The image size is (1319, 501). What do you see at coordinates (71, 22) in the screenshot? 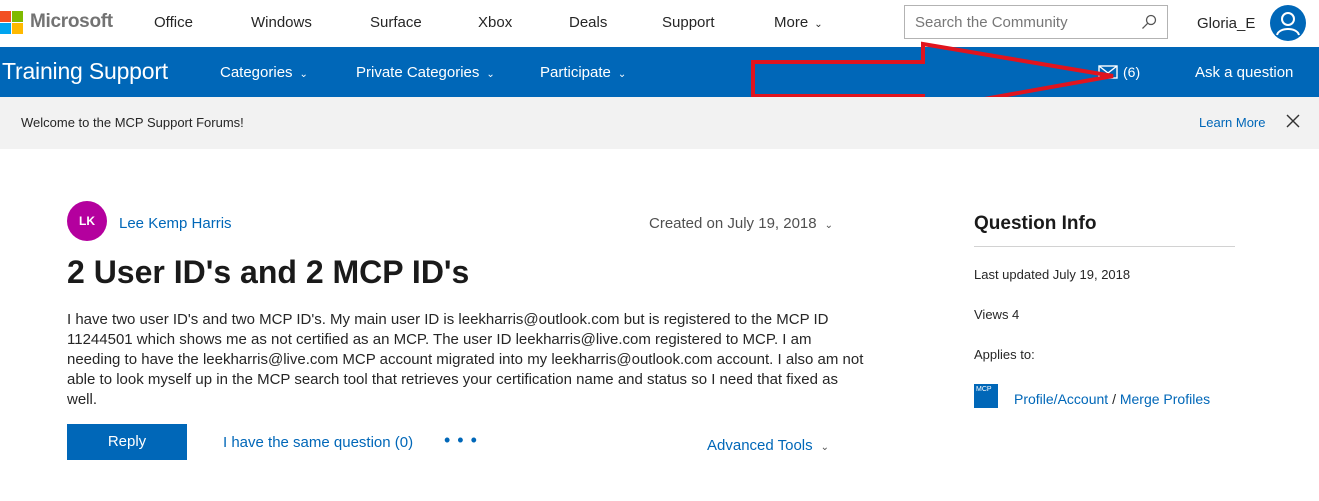
I see `microsoft-logo-text: Microsoft` at bounding box center [71, 22].